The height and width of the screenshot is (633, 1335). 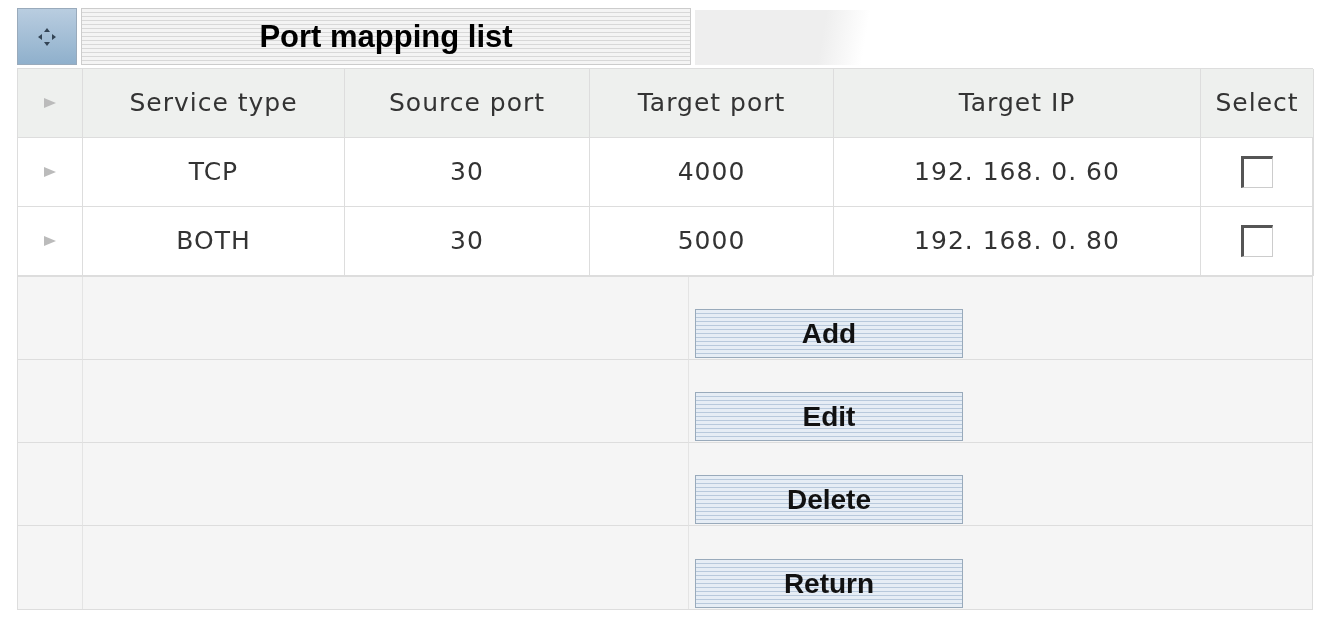 What do you see at coordinates (1257, 103) in the screenshot?
I see `column-header: Select` at bounding box center [1257, 103].